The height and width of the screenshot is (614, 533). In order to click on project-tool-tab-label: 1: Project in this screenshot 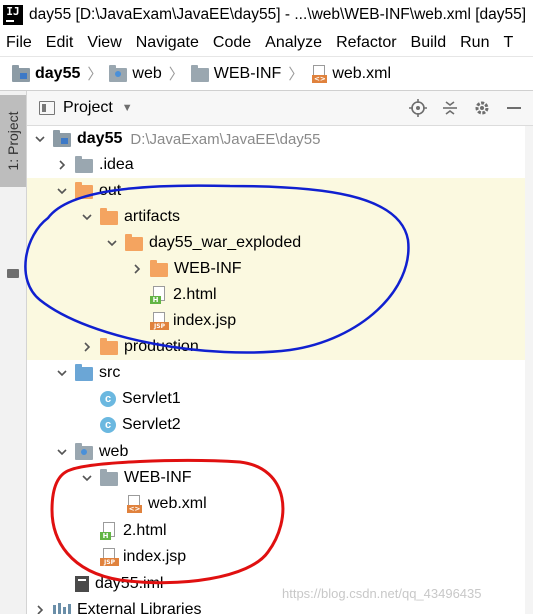, I will do `click(13, 141)`.